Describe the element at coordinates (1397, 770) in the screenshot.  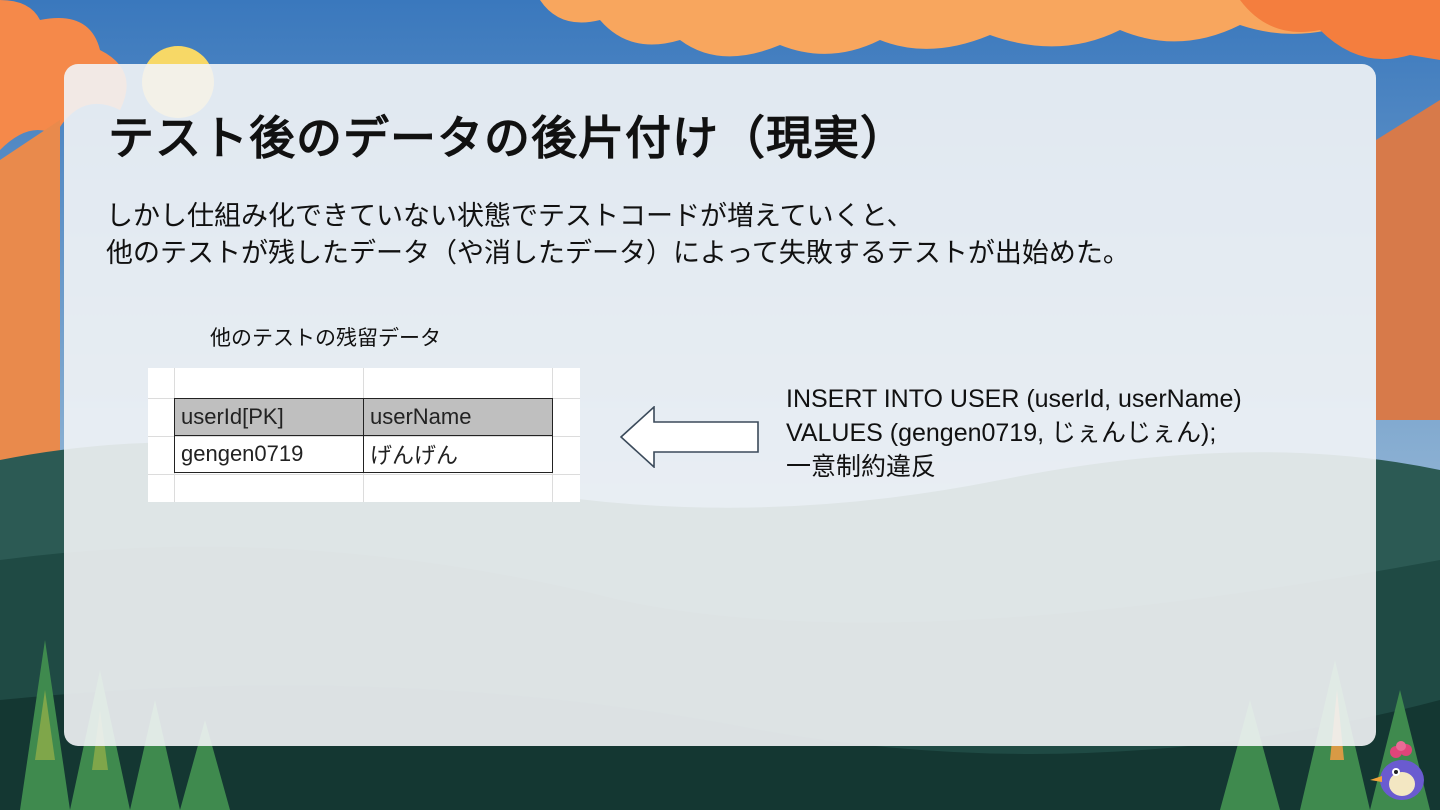
I see `bird-mascot-icon` at that location.